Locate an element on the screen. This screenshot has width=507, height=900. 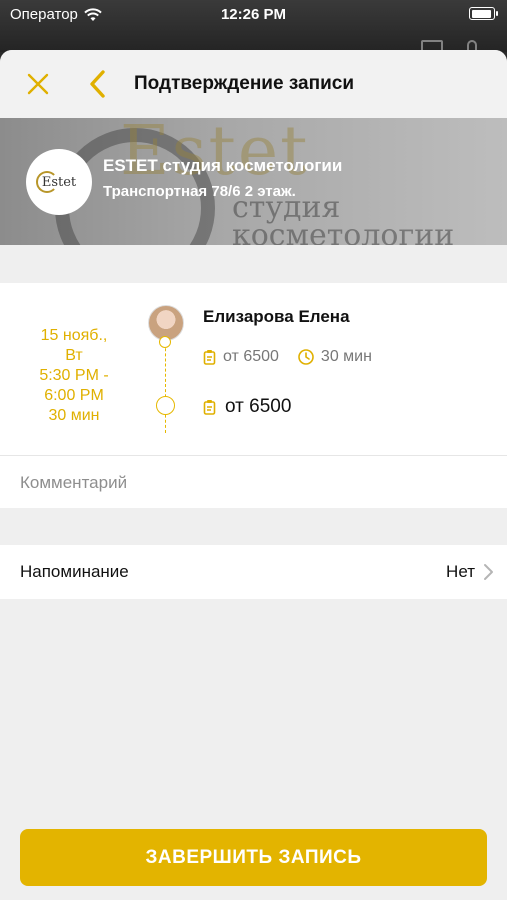
salon-address: Транспортная 78/6 2 этаж. is located at coordinates (199, 191).